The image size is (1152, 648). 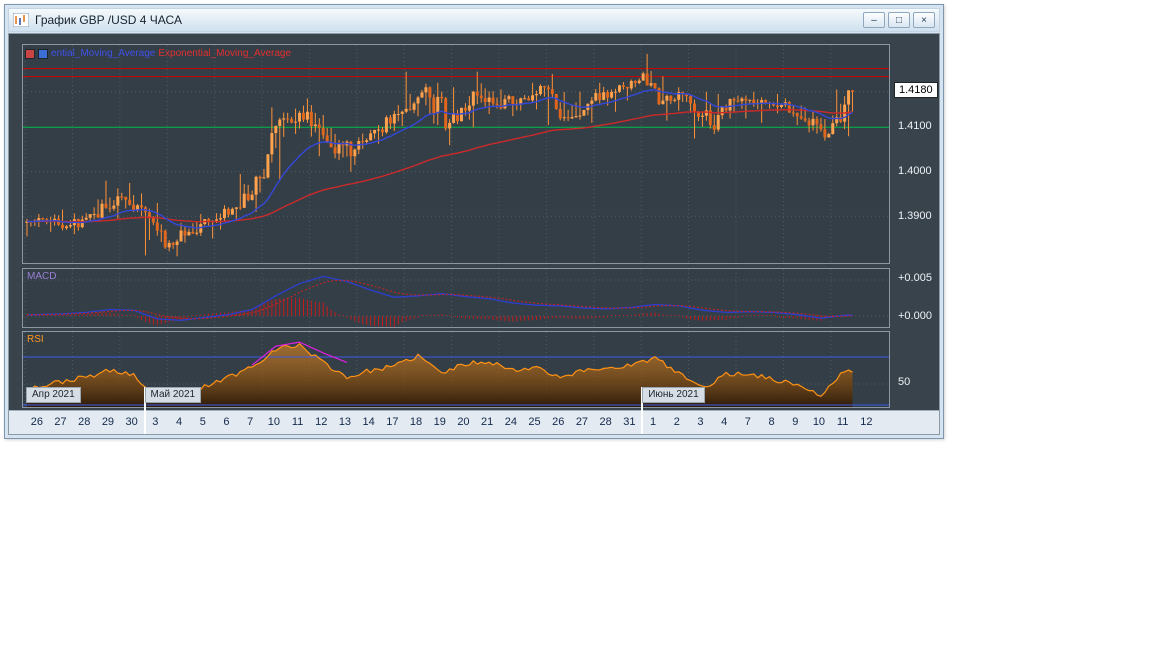 What do you see at coordinates (904, 382) in the screenshot?
I see `rsi-scale-label: 50` at bounding box center [904, 382].